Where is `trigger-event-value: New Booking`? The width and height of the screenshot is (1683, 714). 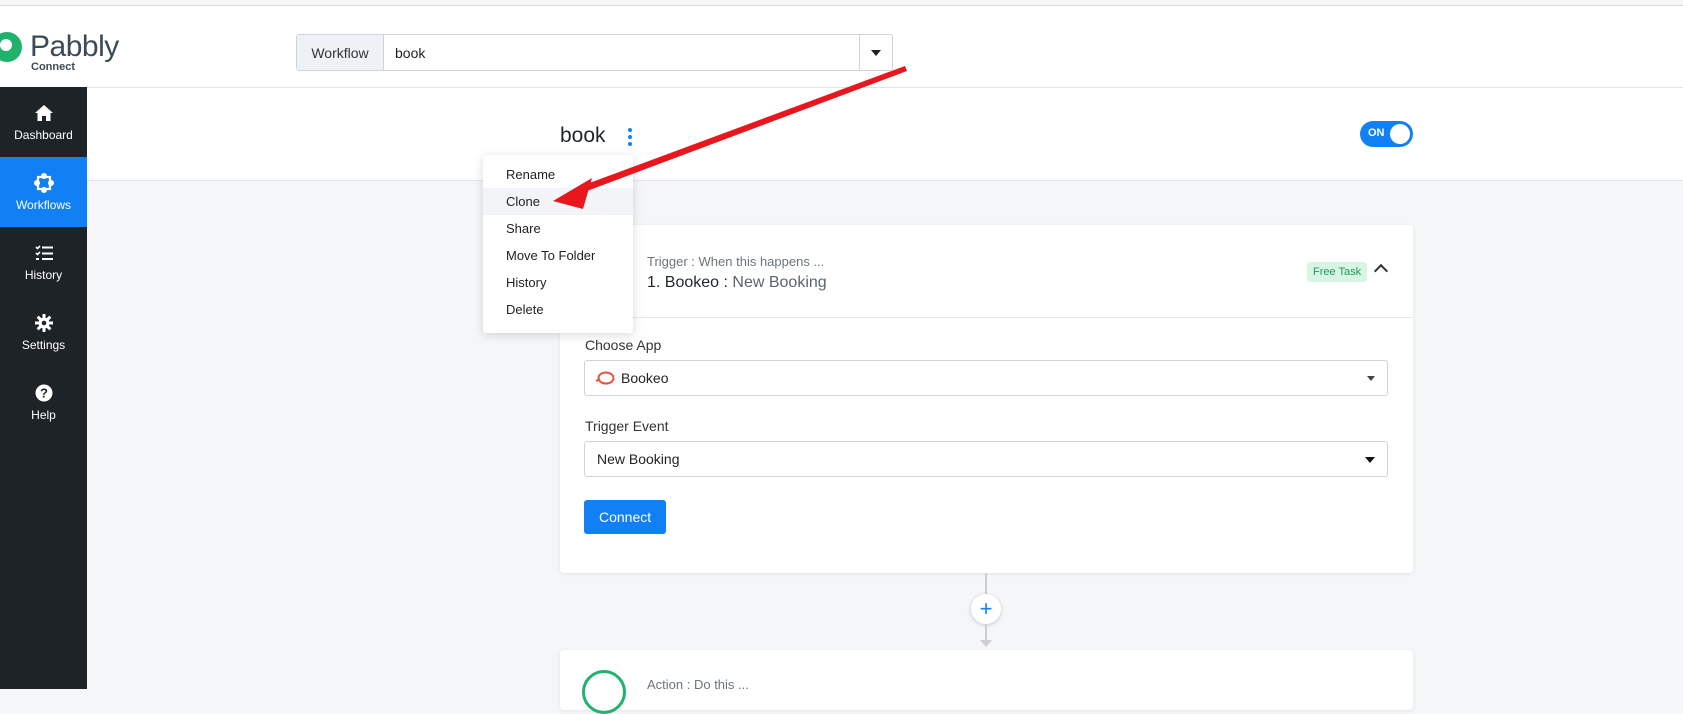 trigger-event-value: New Booking is located at coordinates (638, 459).